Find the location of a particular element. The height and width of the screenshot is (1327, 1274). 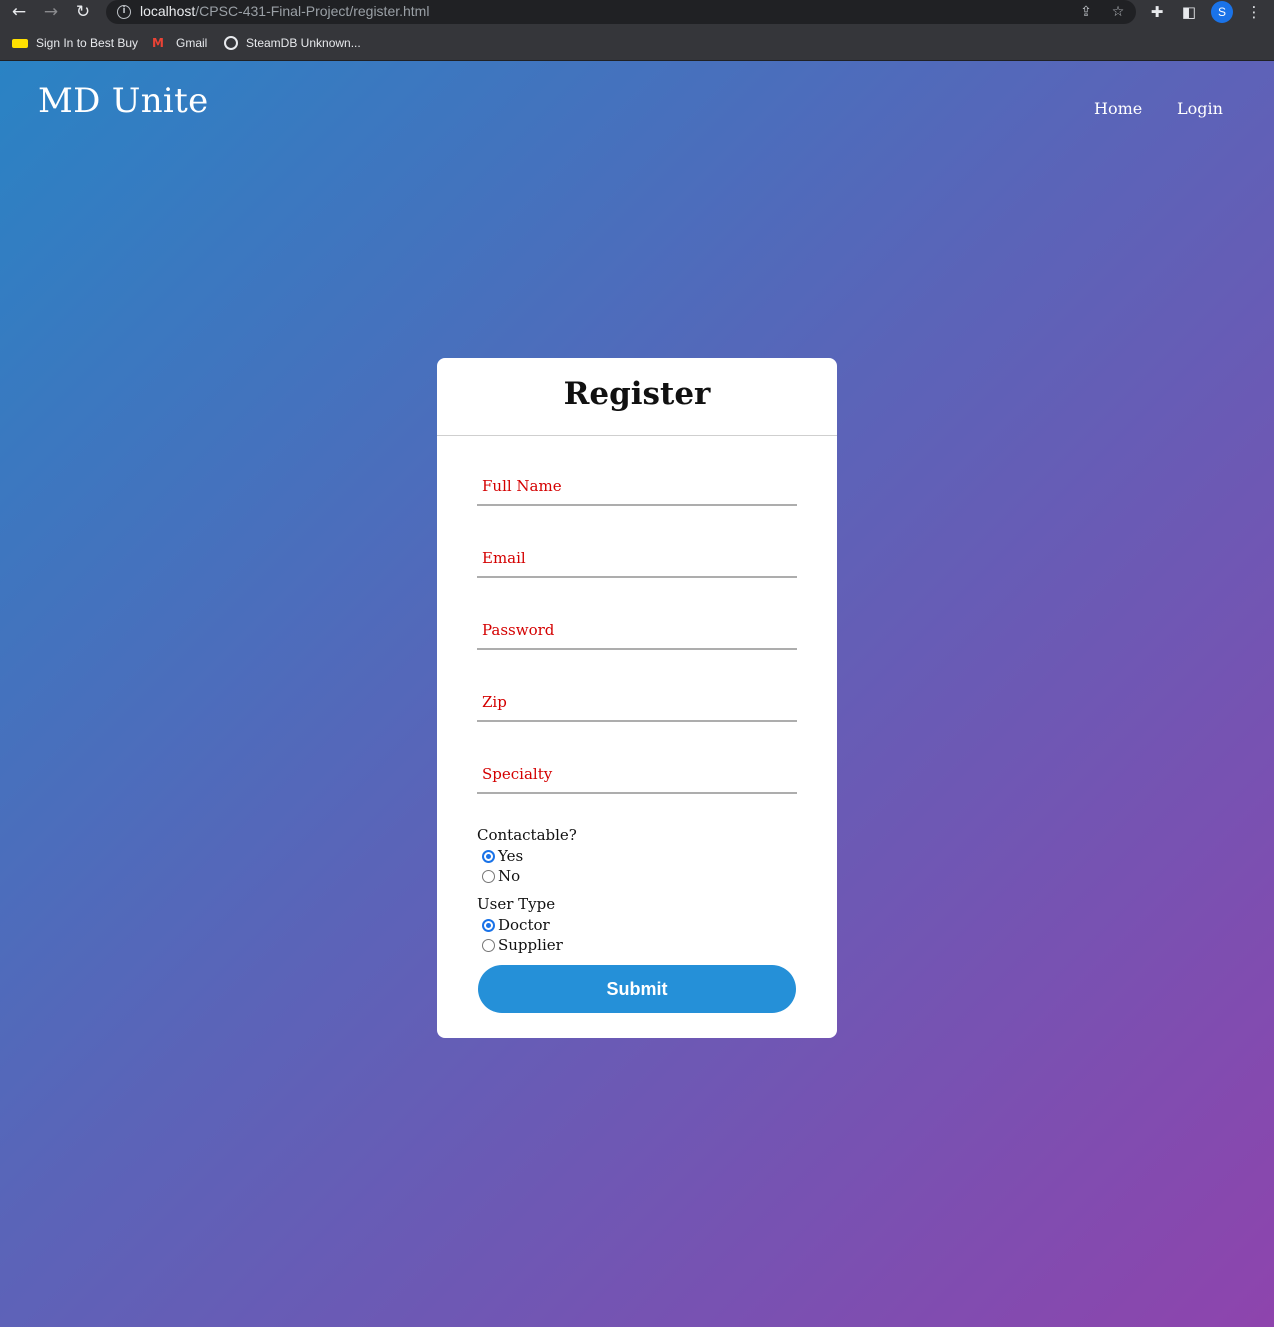

submit-button: Submit is located at coordinates (637, 989).